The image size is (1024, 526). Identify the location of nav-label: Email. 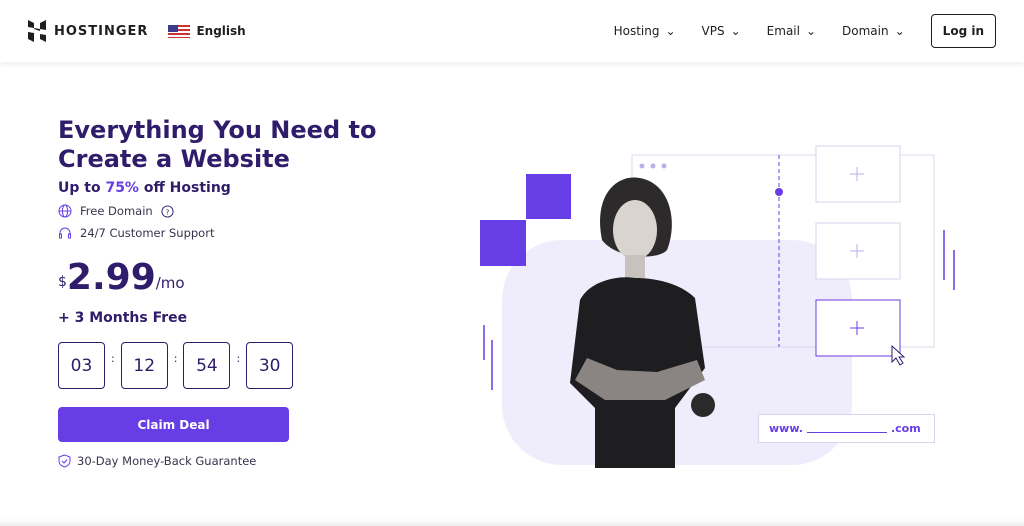
(783, 31).